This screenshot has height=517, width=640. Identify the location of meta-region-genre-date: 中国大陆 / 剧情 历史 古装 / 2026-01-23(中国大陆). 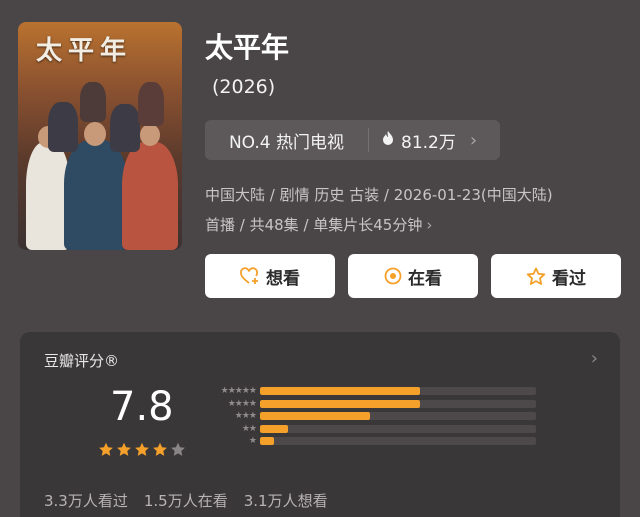
(379, 195).